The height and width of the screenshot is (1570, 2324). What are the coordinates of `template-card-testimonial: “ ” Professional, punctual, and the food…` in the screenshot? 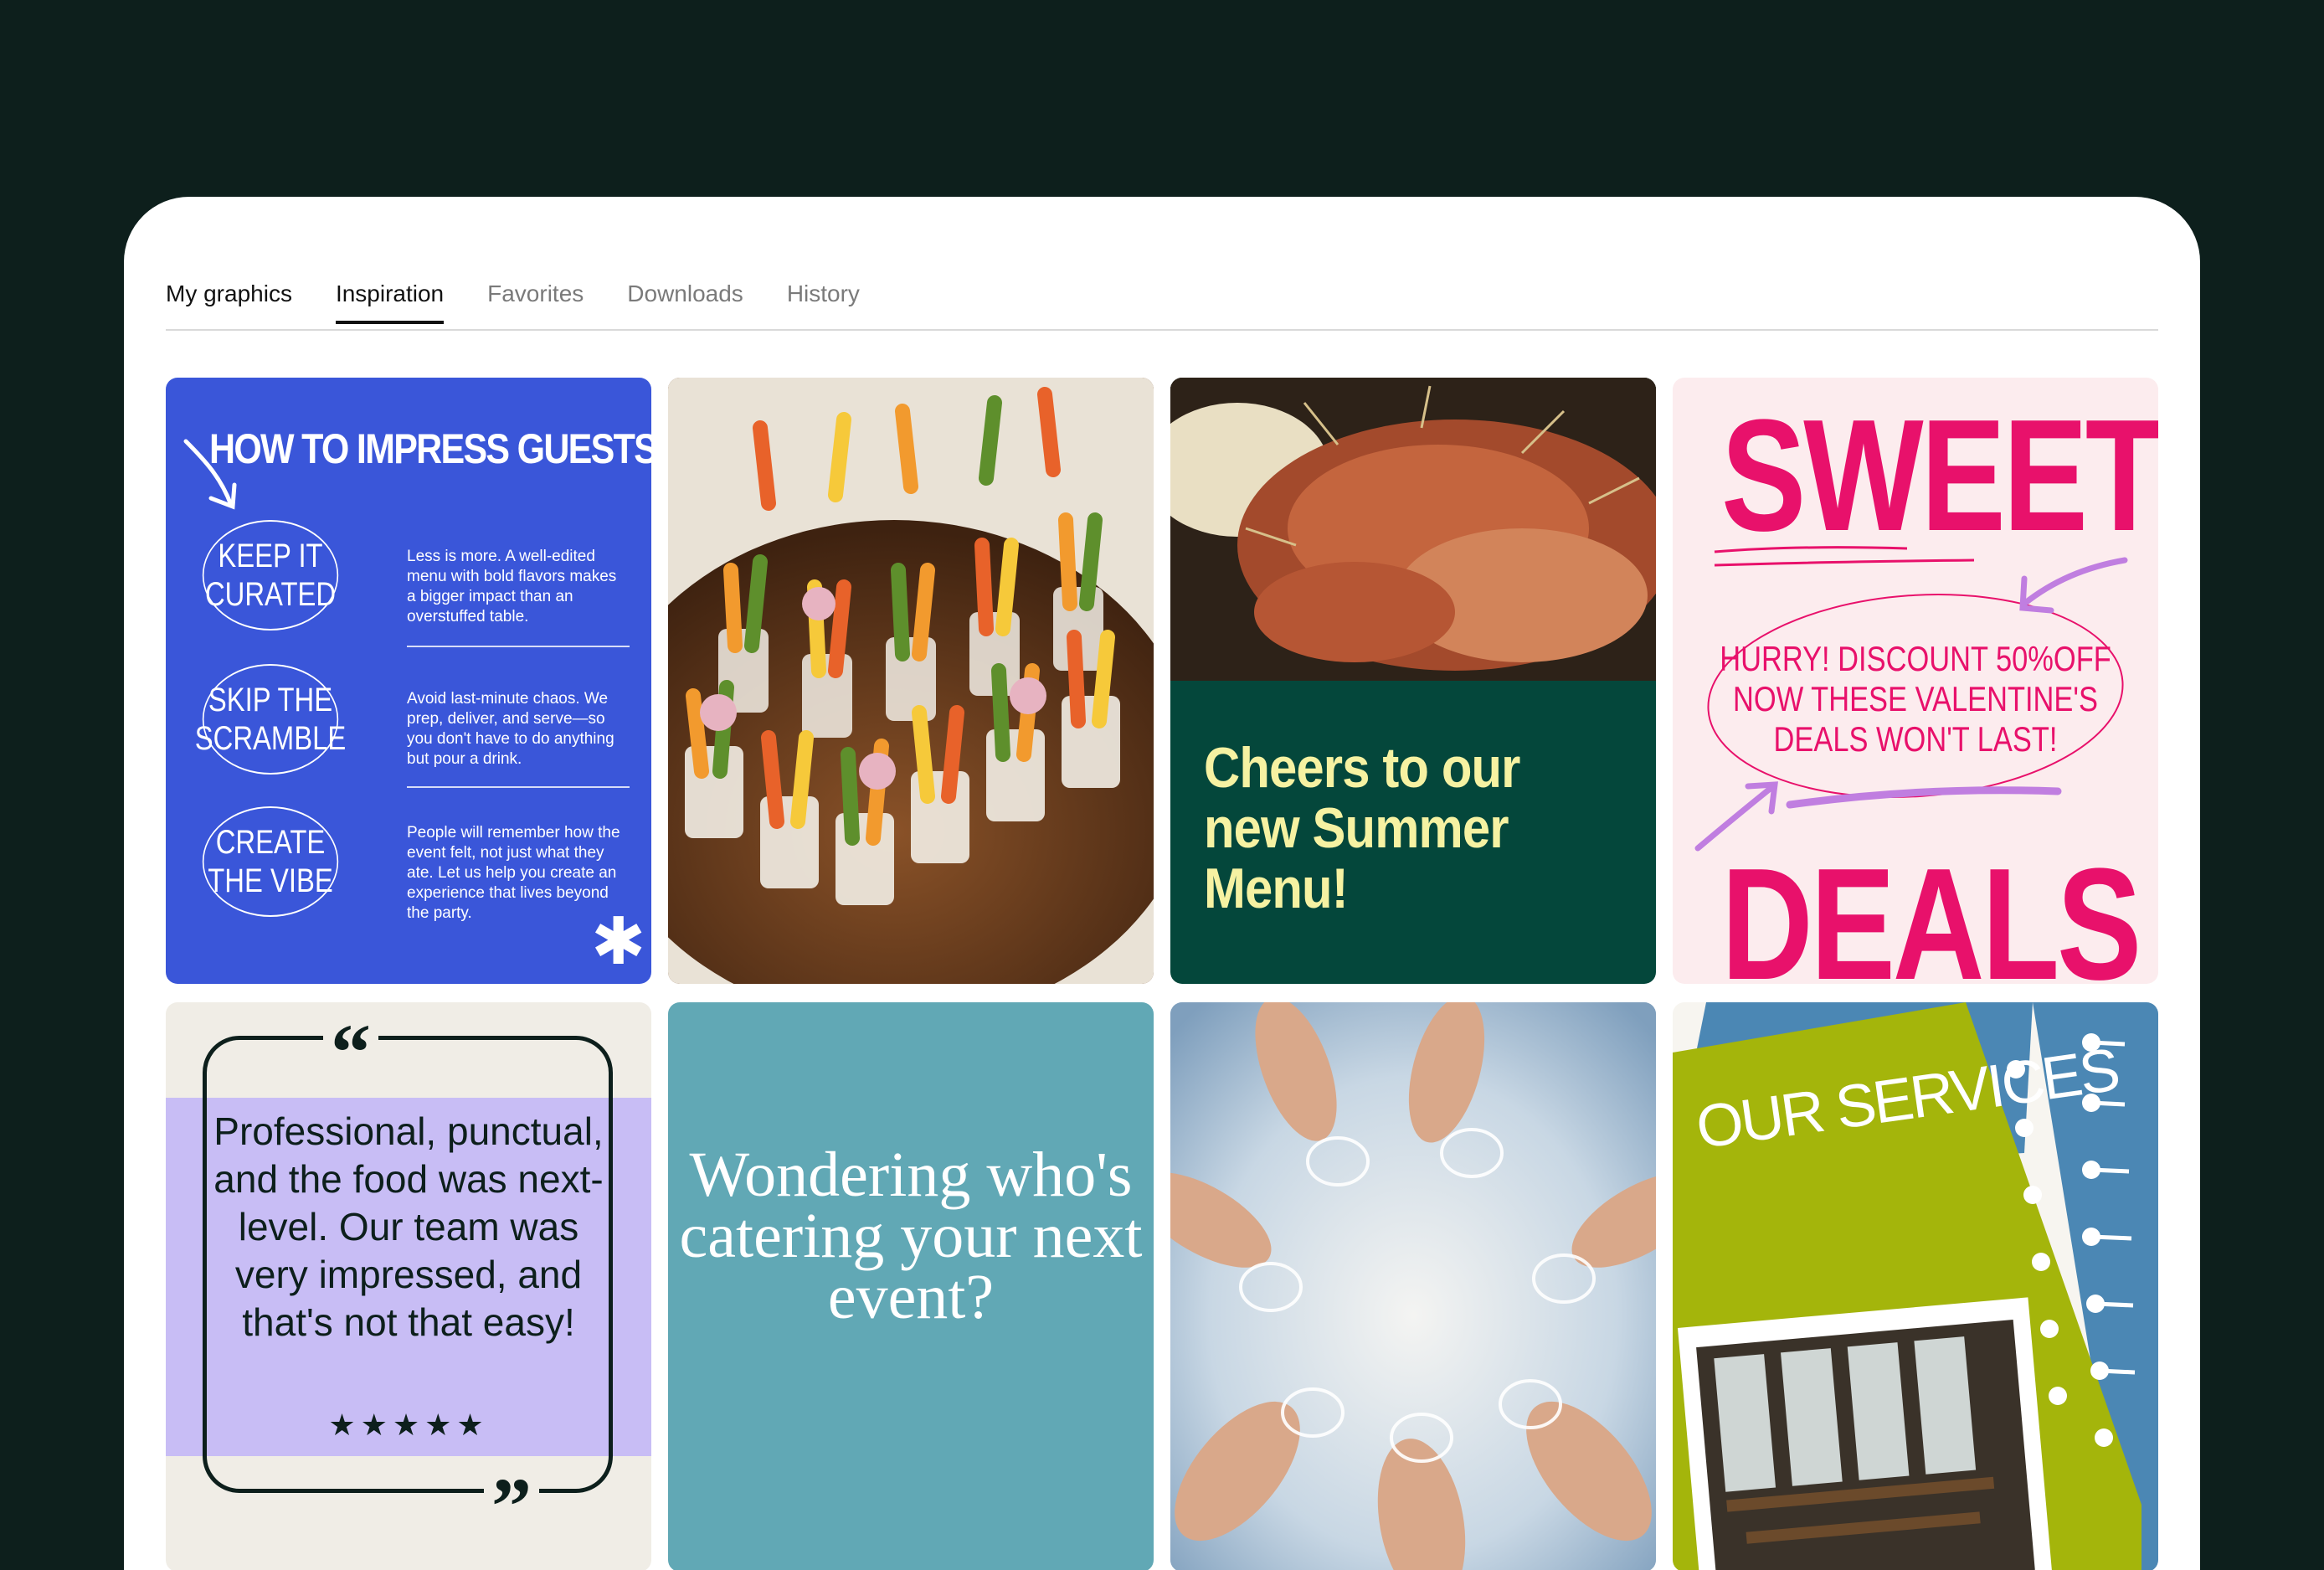 It's located at (408, 1286).